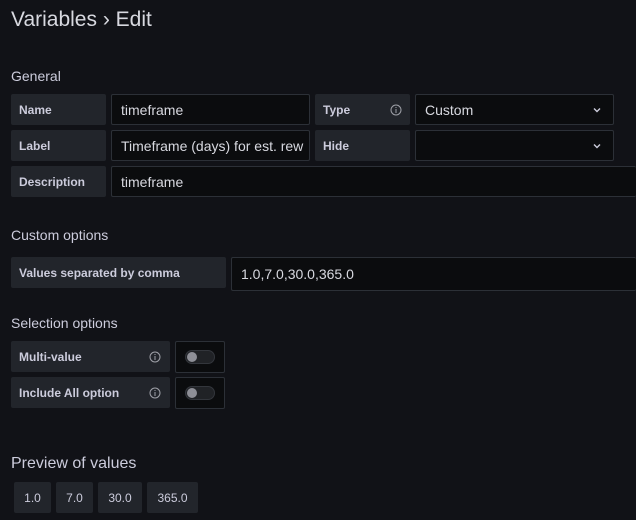 This screenshot has height=520, width=636. Describe the element at coordinates (362, 145) in the screenshot. I see `hide-label: Hide` at that location.